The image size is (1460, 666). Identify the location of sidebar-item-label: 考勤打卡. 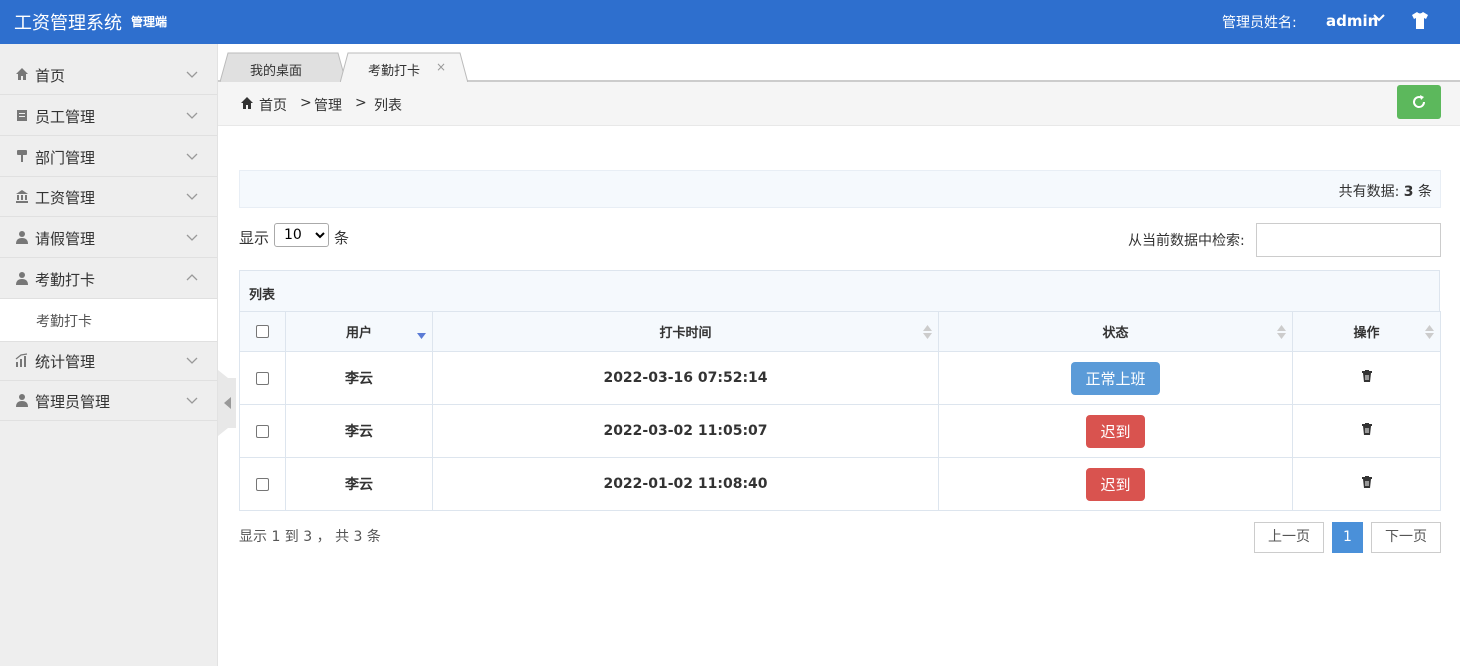
(65, 280).